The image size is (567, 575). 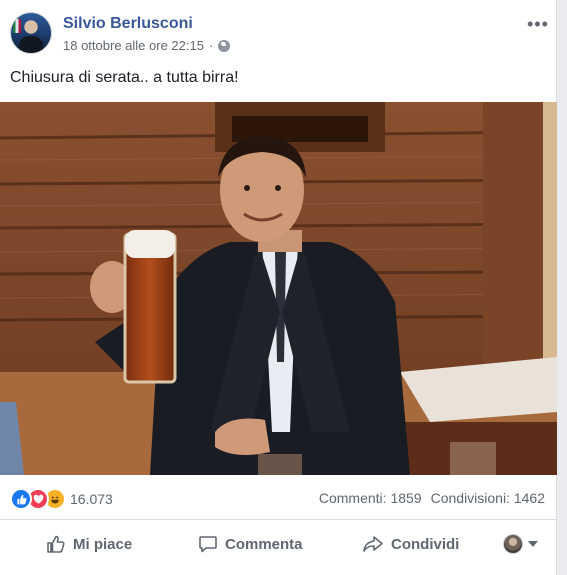 What do you see at coordinates (425, 544) in the screenshot?
I see `share-label: Condividi` at bounding box center [425, 544].